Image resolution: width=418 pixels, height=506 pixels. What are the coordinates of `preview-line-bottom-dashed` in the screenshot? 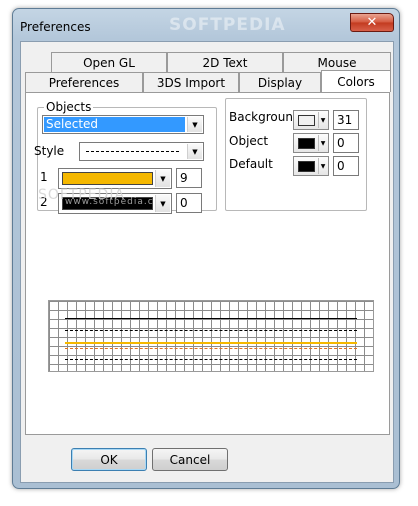 It's located at (211, 359).